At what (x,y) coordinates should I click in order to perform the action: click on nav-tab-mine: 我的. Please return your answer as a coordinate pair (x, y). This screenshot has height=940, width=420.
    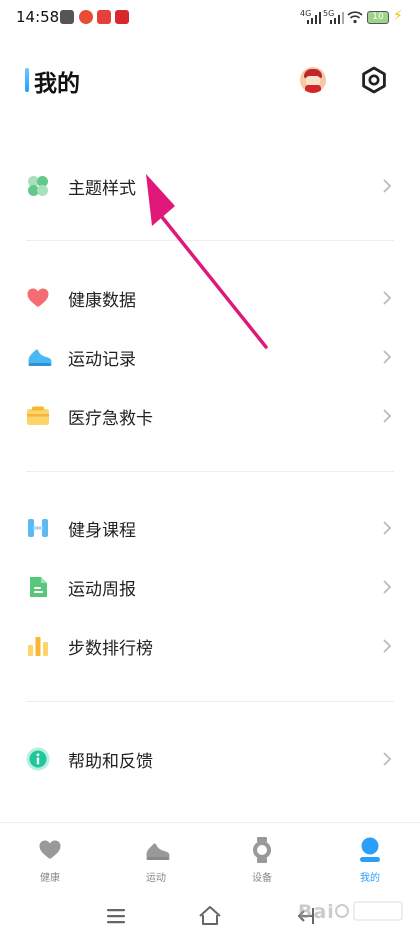
    Looking at the image, I should click on (370, 856).